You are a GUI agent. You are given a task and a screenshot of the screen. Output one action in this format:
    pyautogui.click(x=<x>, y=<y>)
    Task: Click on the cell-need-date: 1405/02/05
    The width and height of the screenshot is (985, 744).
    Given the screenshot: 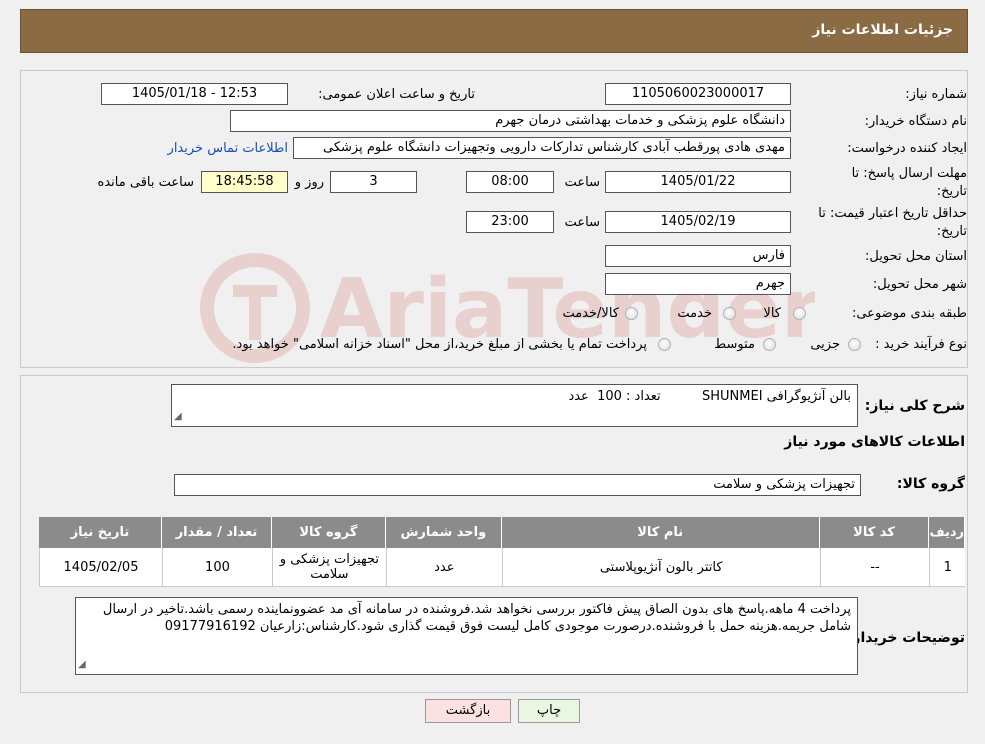 What is the action you would take?
    pyautogui.click(x=100, y=567)
    